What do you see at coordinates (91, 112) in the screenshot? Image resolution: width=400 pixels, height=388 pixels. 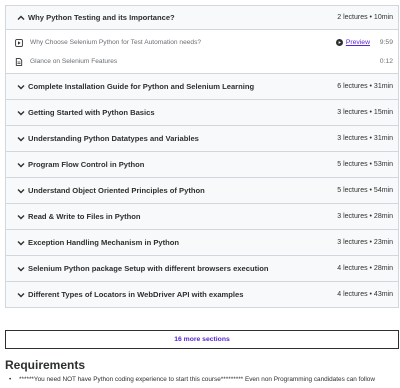 I see `section-title: Getting Started with Python Basics` at bounding box center [91, 112].